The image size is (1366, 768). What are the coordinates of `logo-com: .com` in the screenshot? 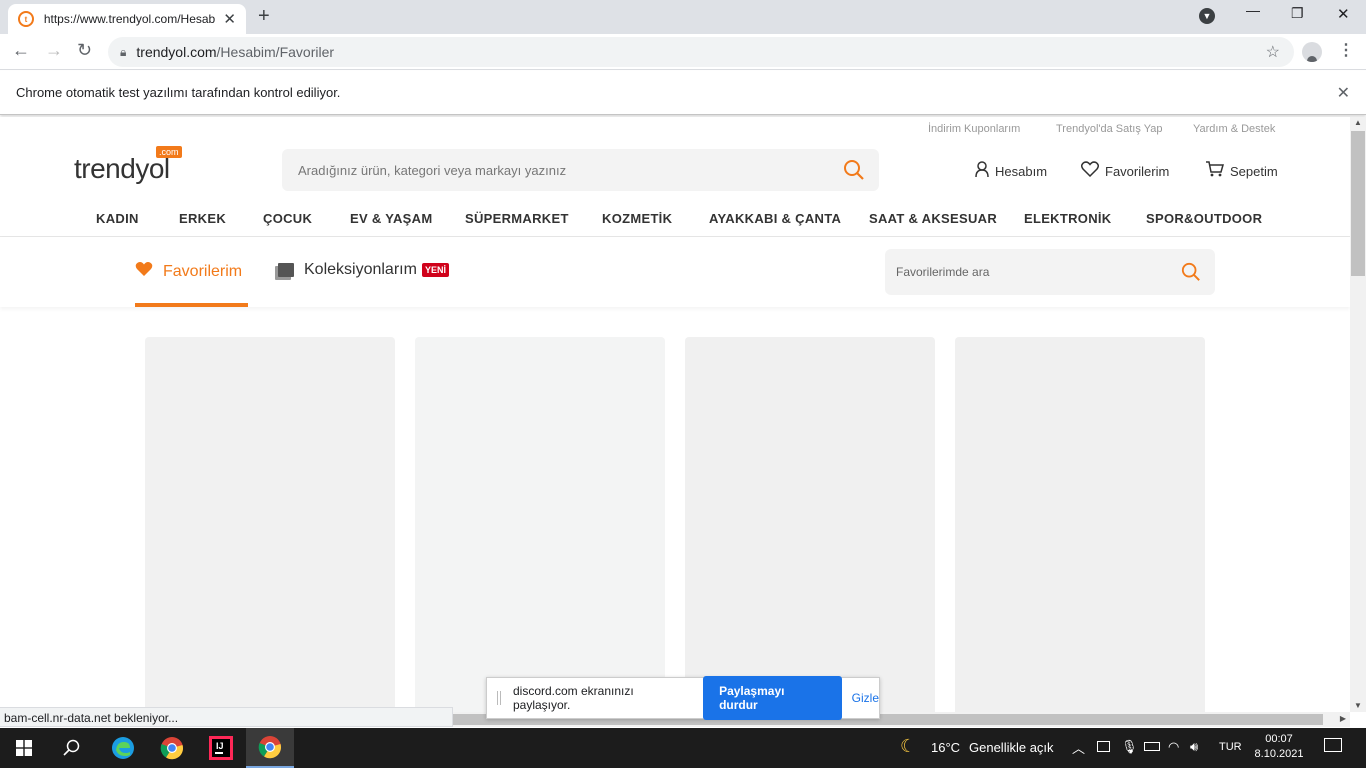 It's located at (169, 152).